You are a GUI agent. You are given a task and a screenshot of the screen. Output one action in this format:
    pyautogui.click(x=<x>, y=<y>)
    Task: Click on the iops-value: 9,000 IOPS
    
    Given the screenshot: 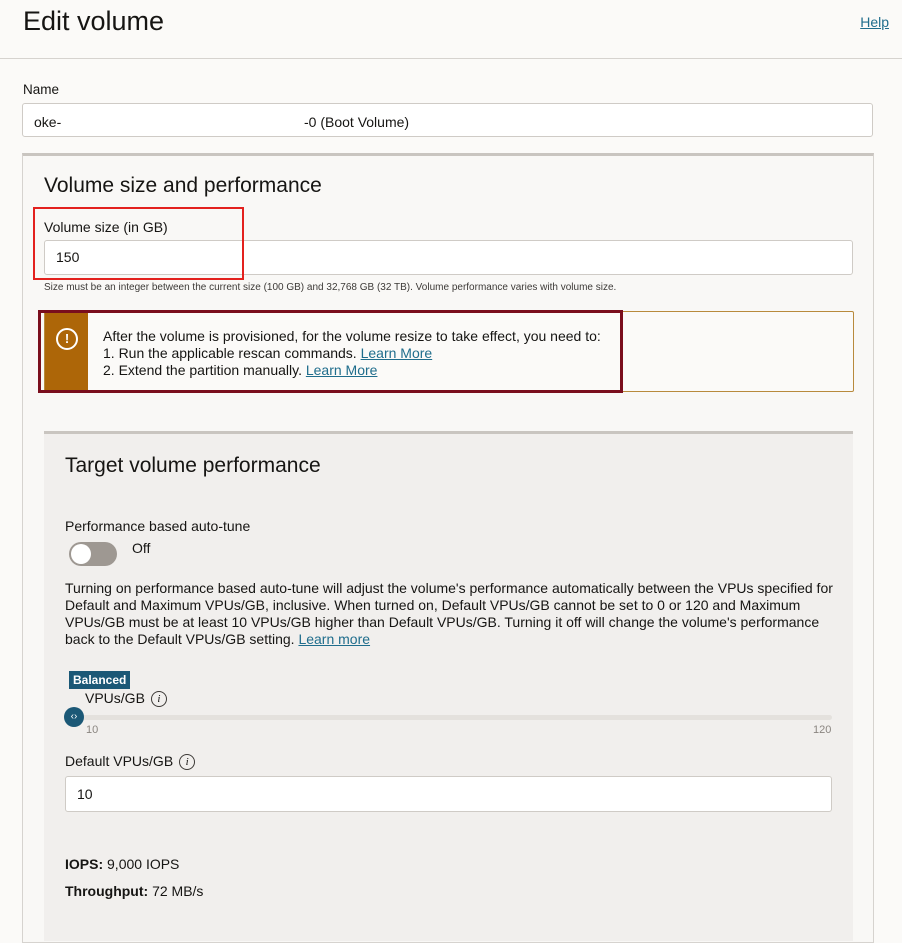 What is the action you would take?
    pyautogui.click(x=143, y=864)
    